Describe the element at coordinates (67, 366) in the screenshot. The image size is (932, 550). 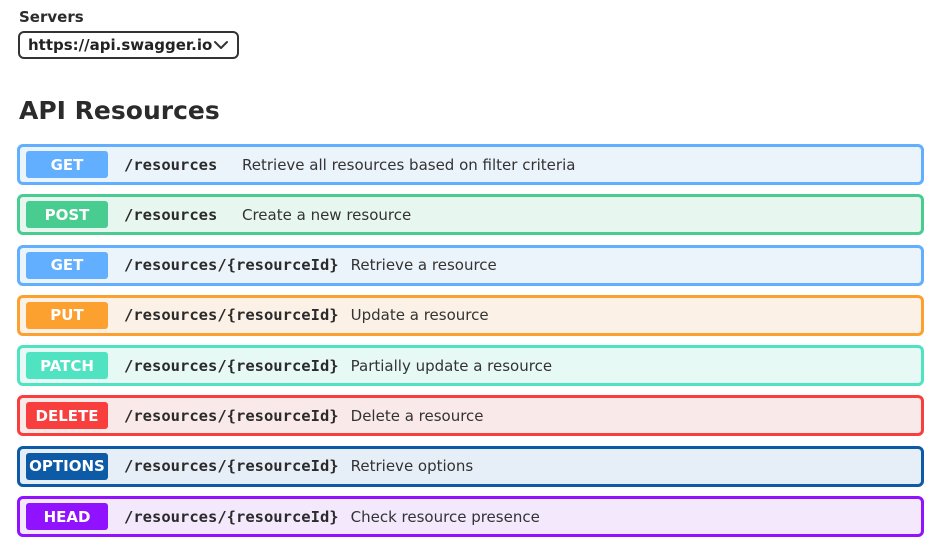
I see `method-badge: PATCH` at that location.